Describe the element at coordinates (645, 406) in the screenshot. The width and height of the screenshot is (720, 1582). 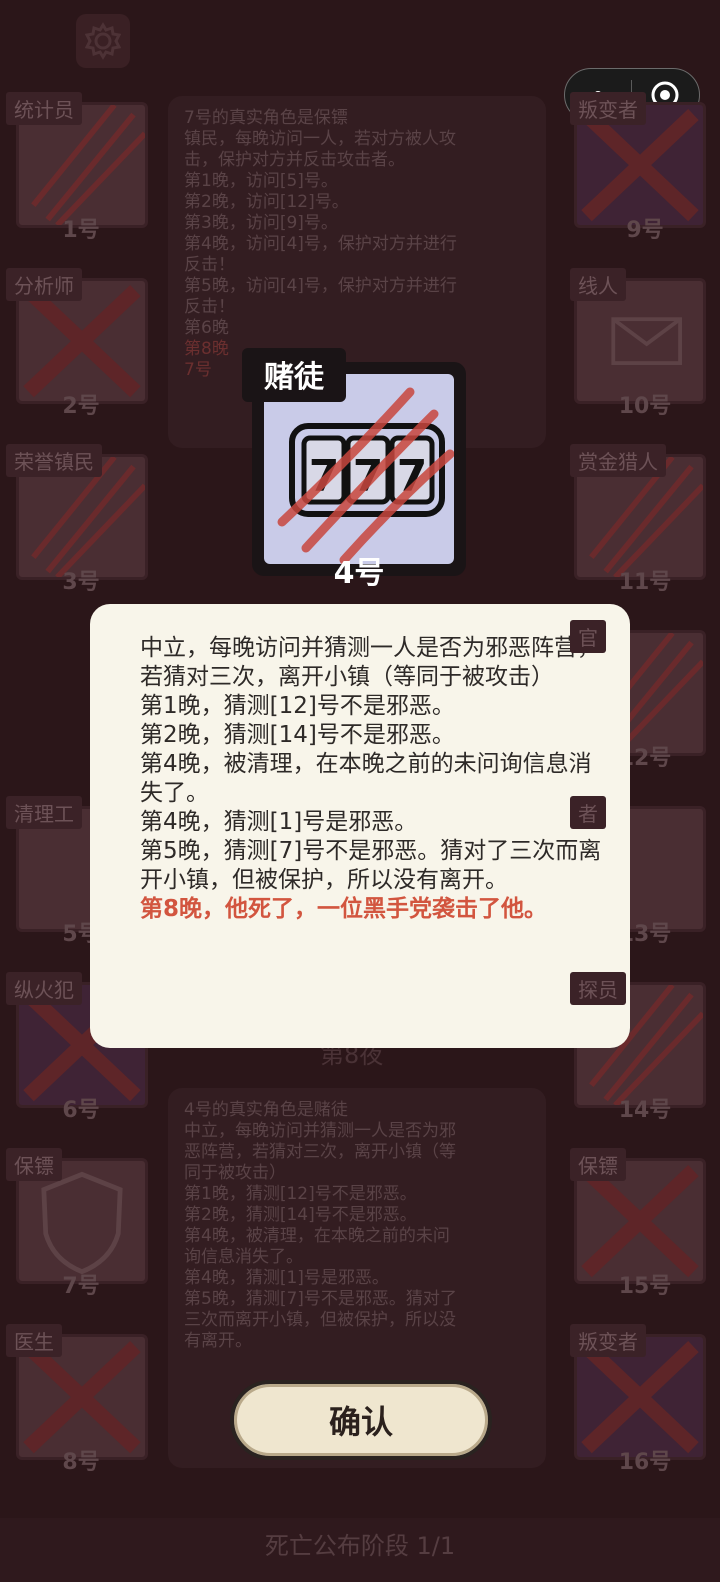
I see `player-number: 10号` at that location.